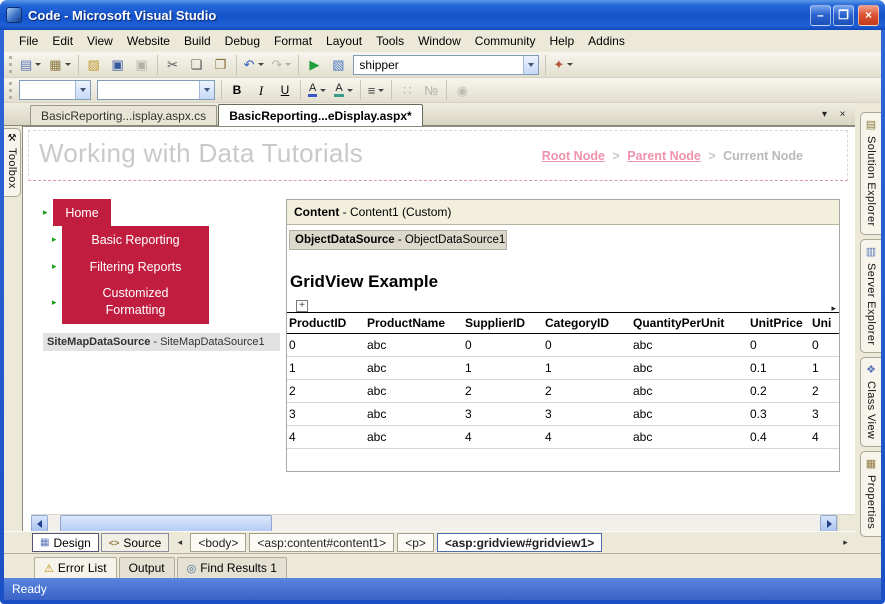  Describe the element at coordinates (156, 90) in the screenshot. I see `font-name-combobox` at that location.